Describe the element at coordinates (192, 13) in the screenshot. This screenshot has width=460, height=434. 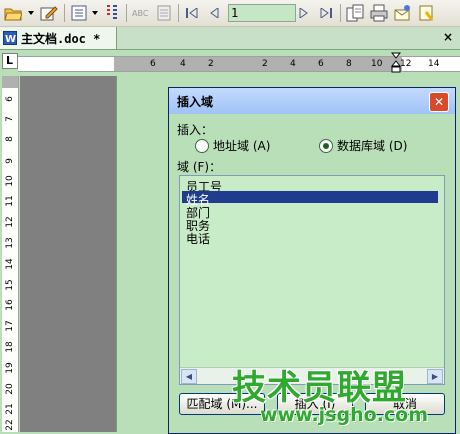
I see `first-record-icon` at that location.